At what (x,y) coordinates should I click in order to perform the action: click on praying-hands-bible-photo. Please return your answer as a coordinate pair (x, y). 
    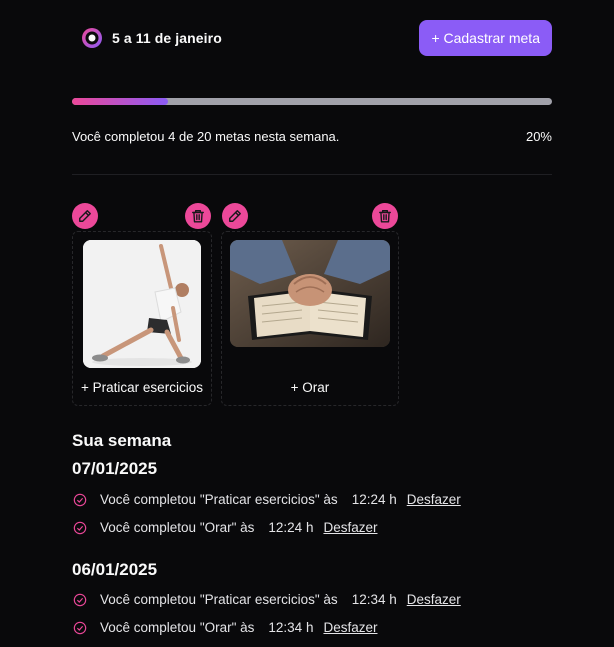
    Looking at the image, I should click on (310, 293).